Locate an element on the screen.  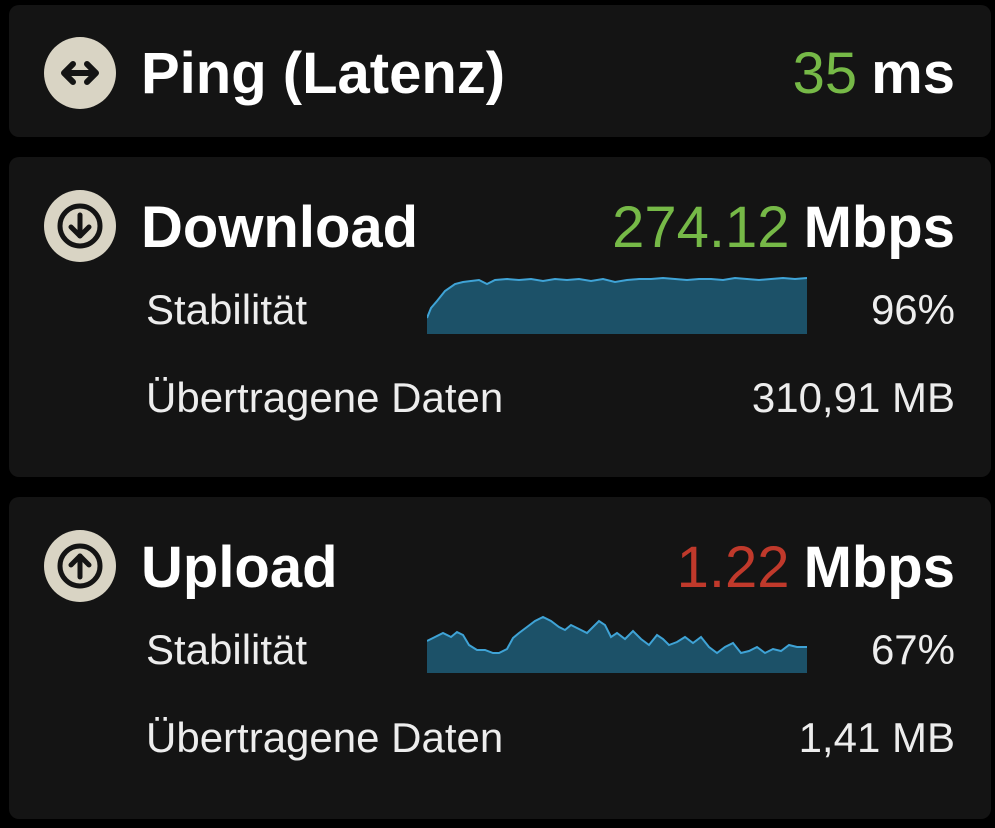
horizontal-double-arrow-icon is located at coordinates (80, 73).